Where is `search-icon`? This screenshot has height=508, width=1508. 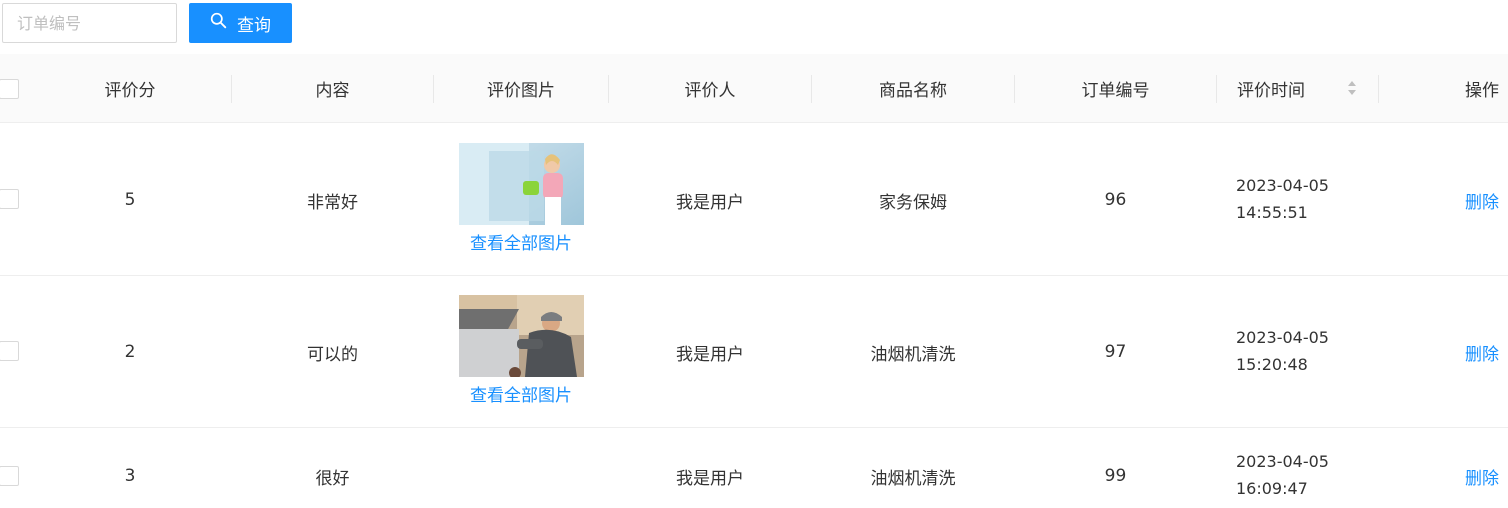 search-icon is located at coordinates (218, 23).